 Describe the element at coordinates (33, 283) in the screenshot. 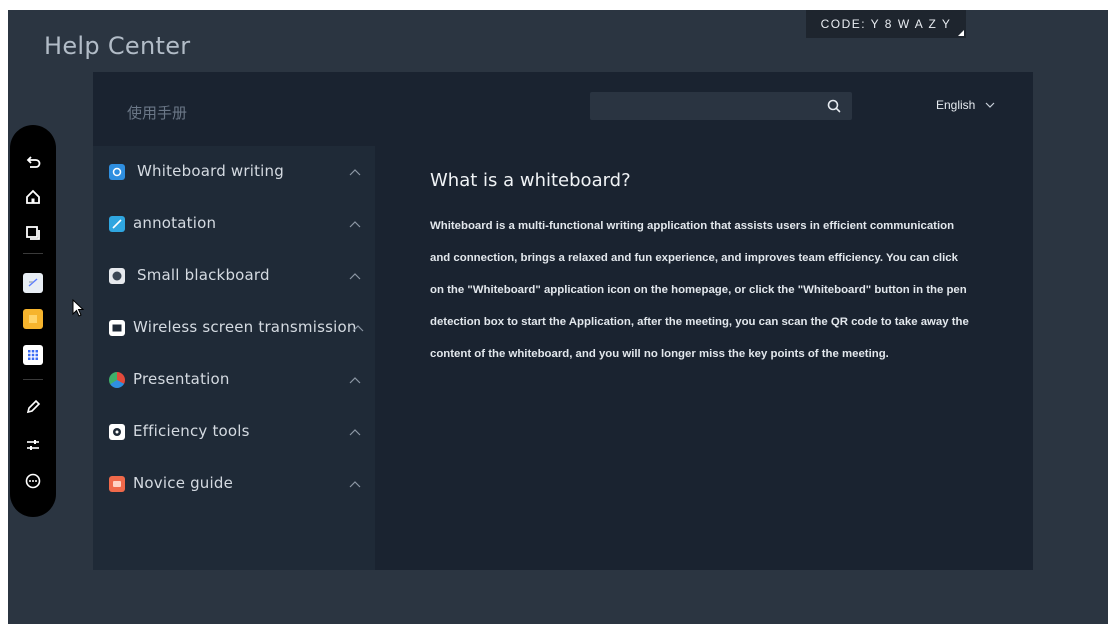

I see `notes-app-icon` at that location.